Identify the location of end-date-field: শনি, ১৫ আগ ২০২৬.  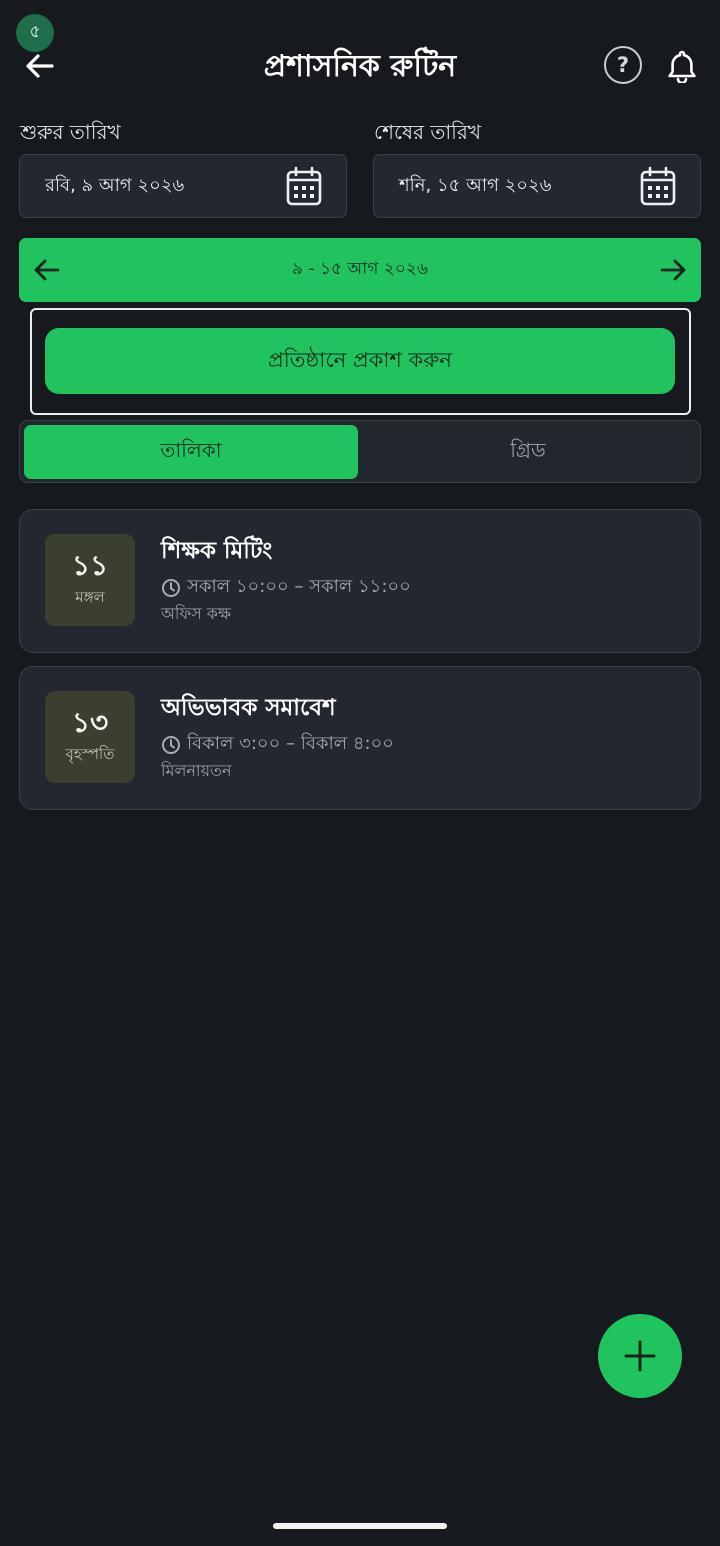
(537, 186).